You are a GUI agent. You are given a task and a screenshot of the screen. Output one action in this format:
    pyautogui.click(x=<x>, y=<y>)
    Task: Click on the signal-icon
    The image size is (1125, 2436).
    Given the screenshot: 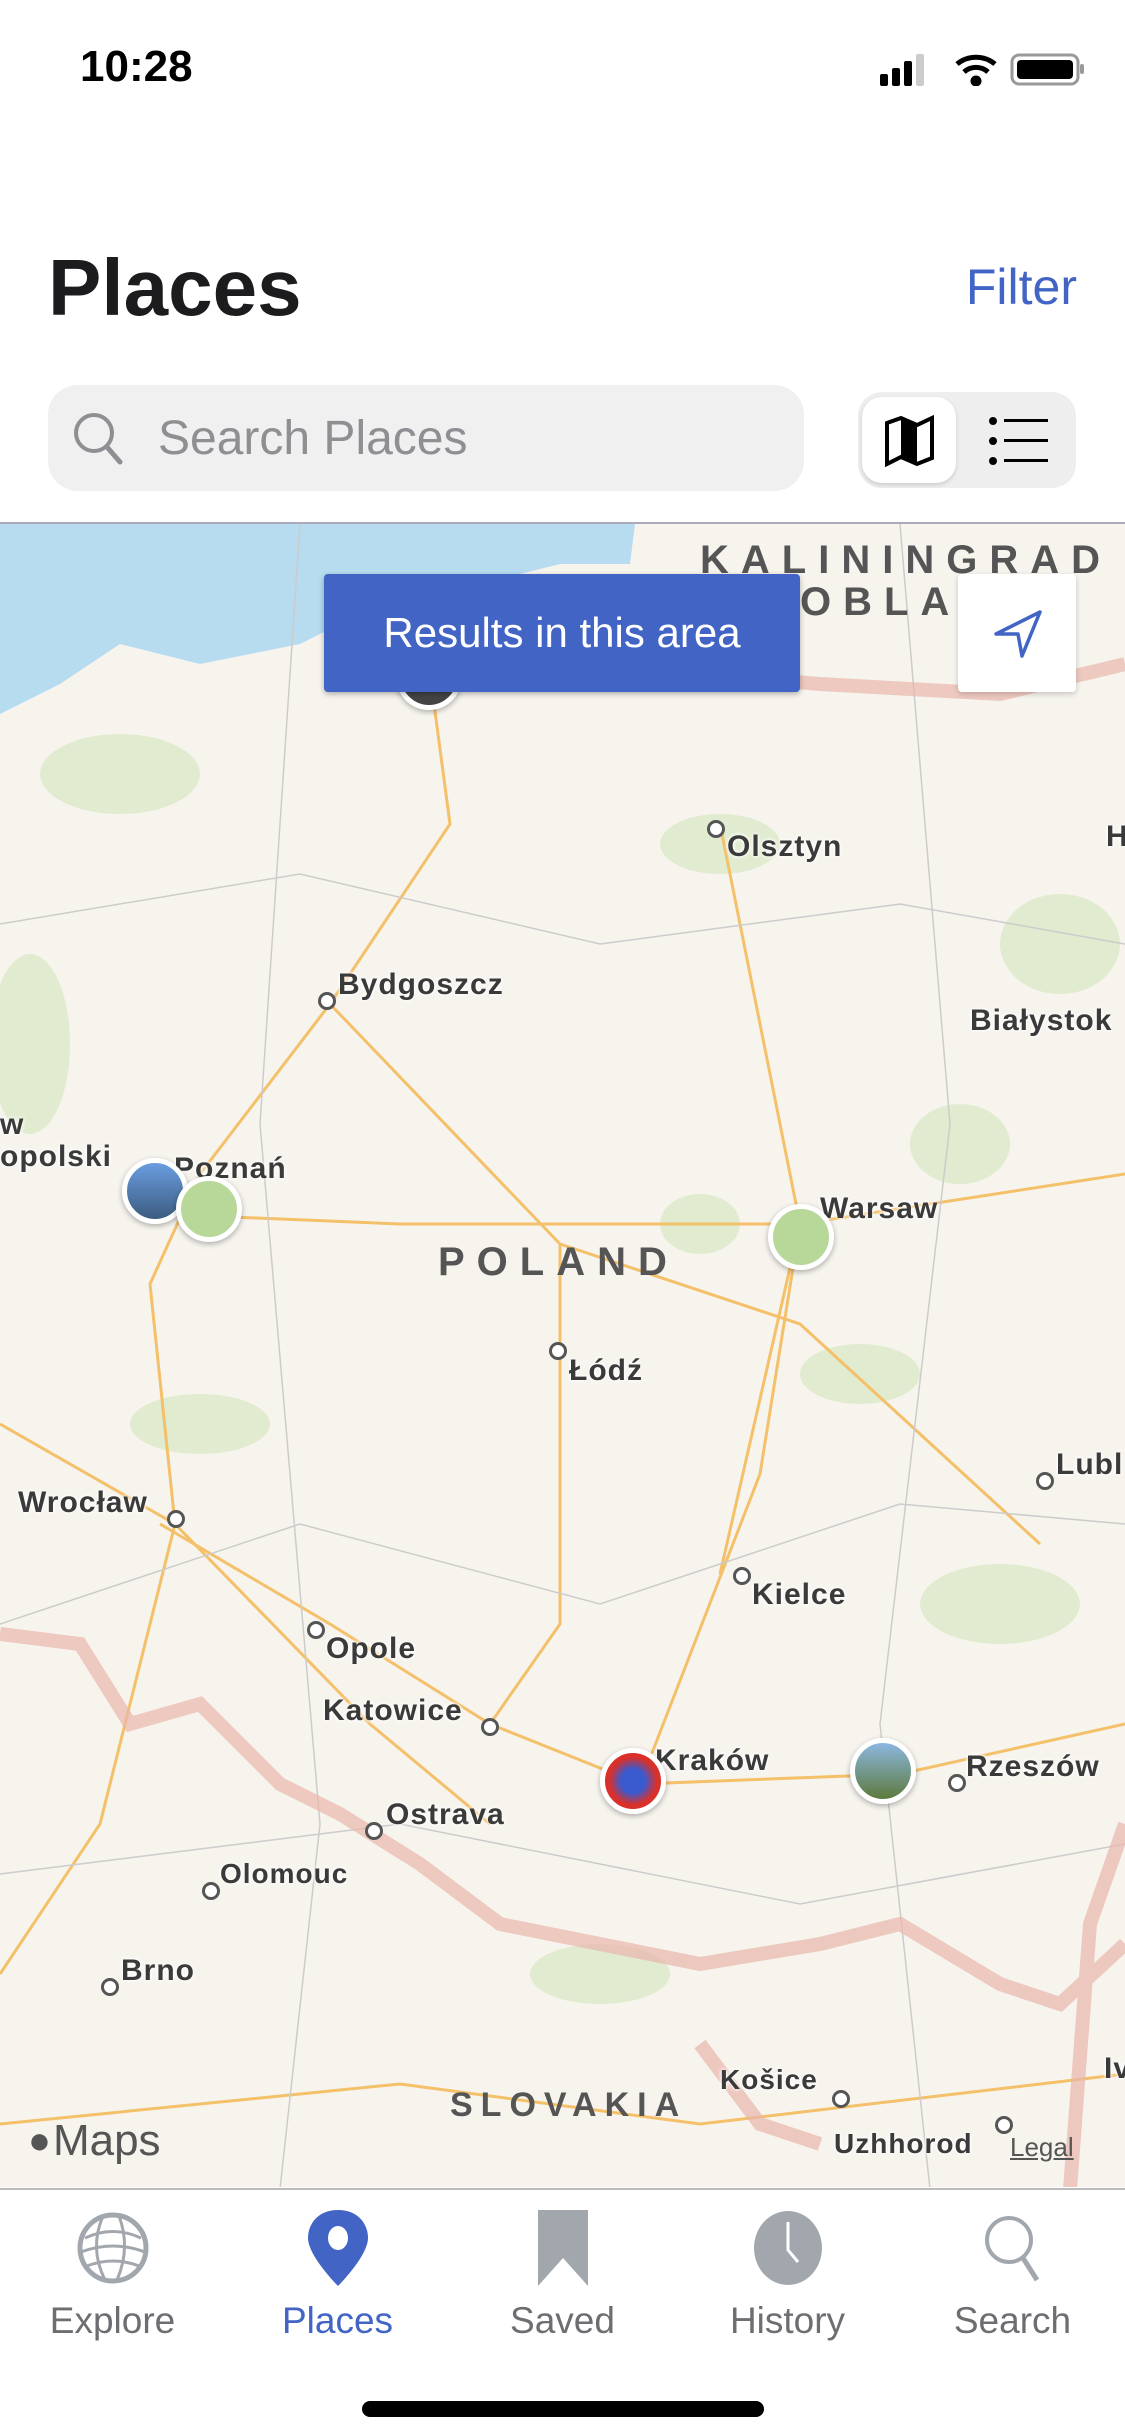 What is the action you would take?
    pyautogui.click(x=902, y=70)
    